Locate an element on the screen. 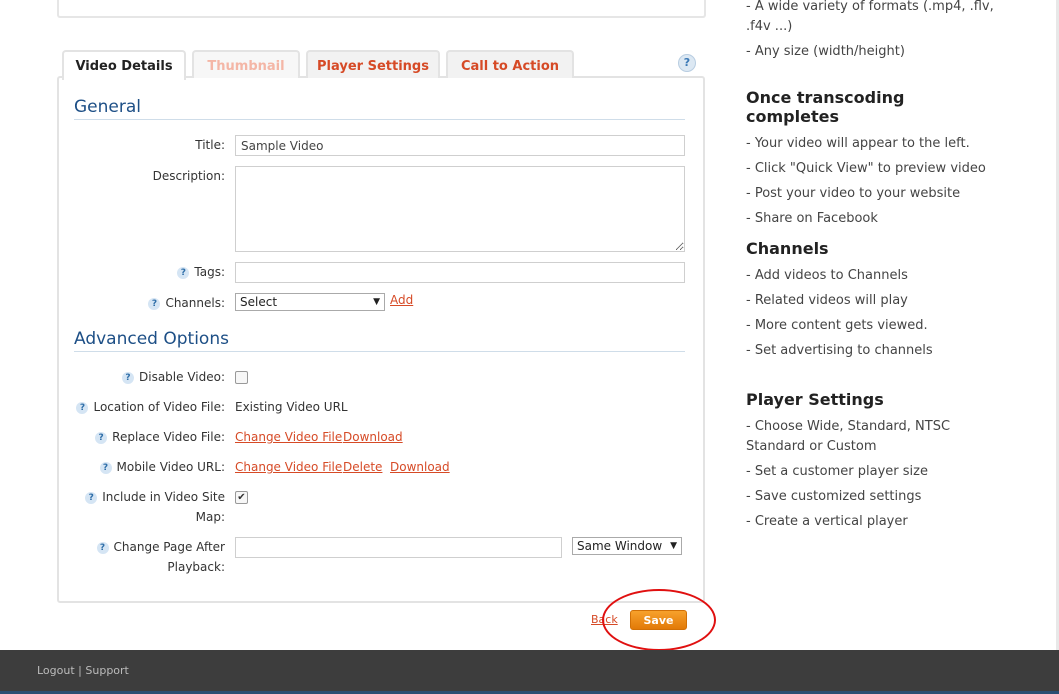 The height and width of the screenshot is (694, 1059). description-label: Description: is located at coordinates (188, 176).